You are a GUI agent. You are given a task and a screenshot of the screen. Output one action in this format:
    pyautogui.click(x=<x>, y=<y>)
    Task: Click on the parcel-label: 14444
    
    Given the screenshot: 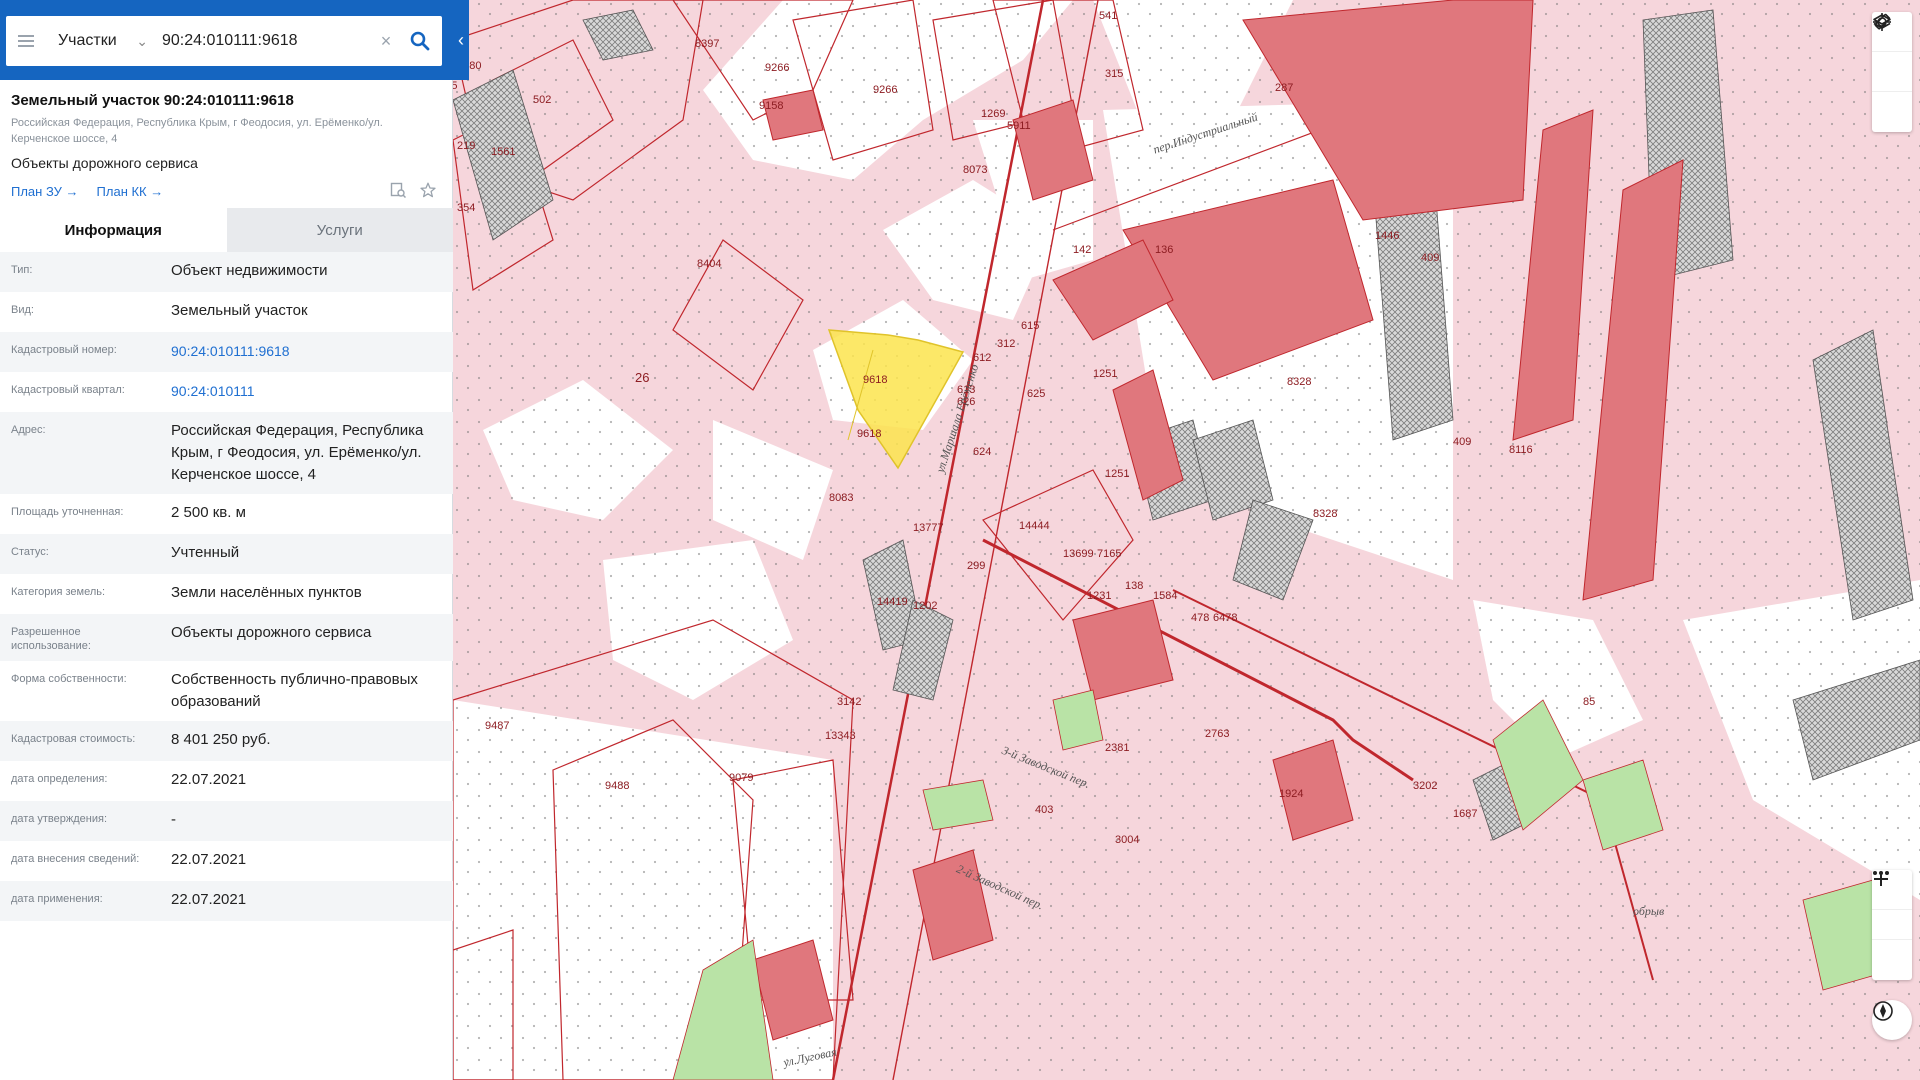 What is the action you would take?
    pyautogui.click(x=1034, y=526)
    